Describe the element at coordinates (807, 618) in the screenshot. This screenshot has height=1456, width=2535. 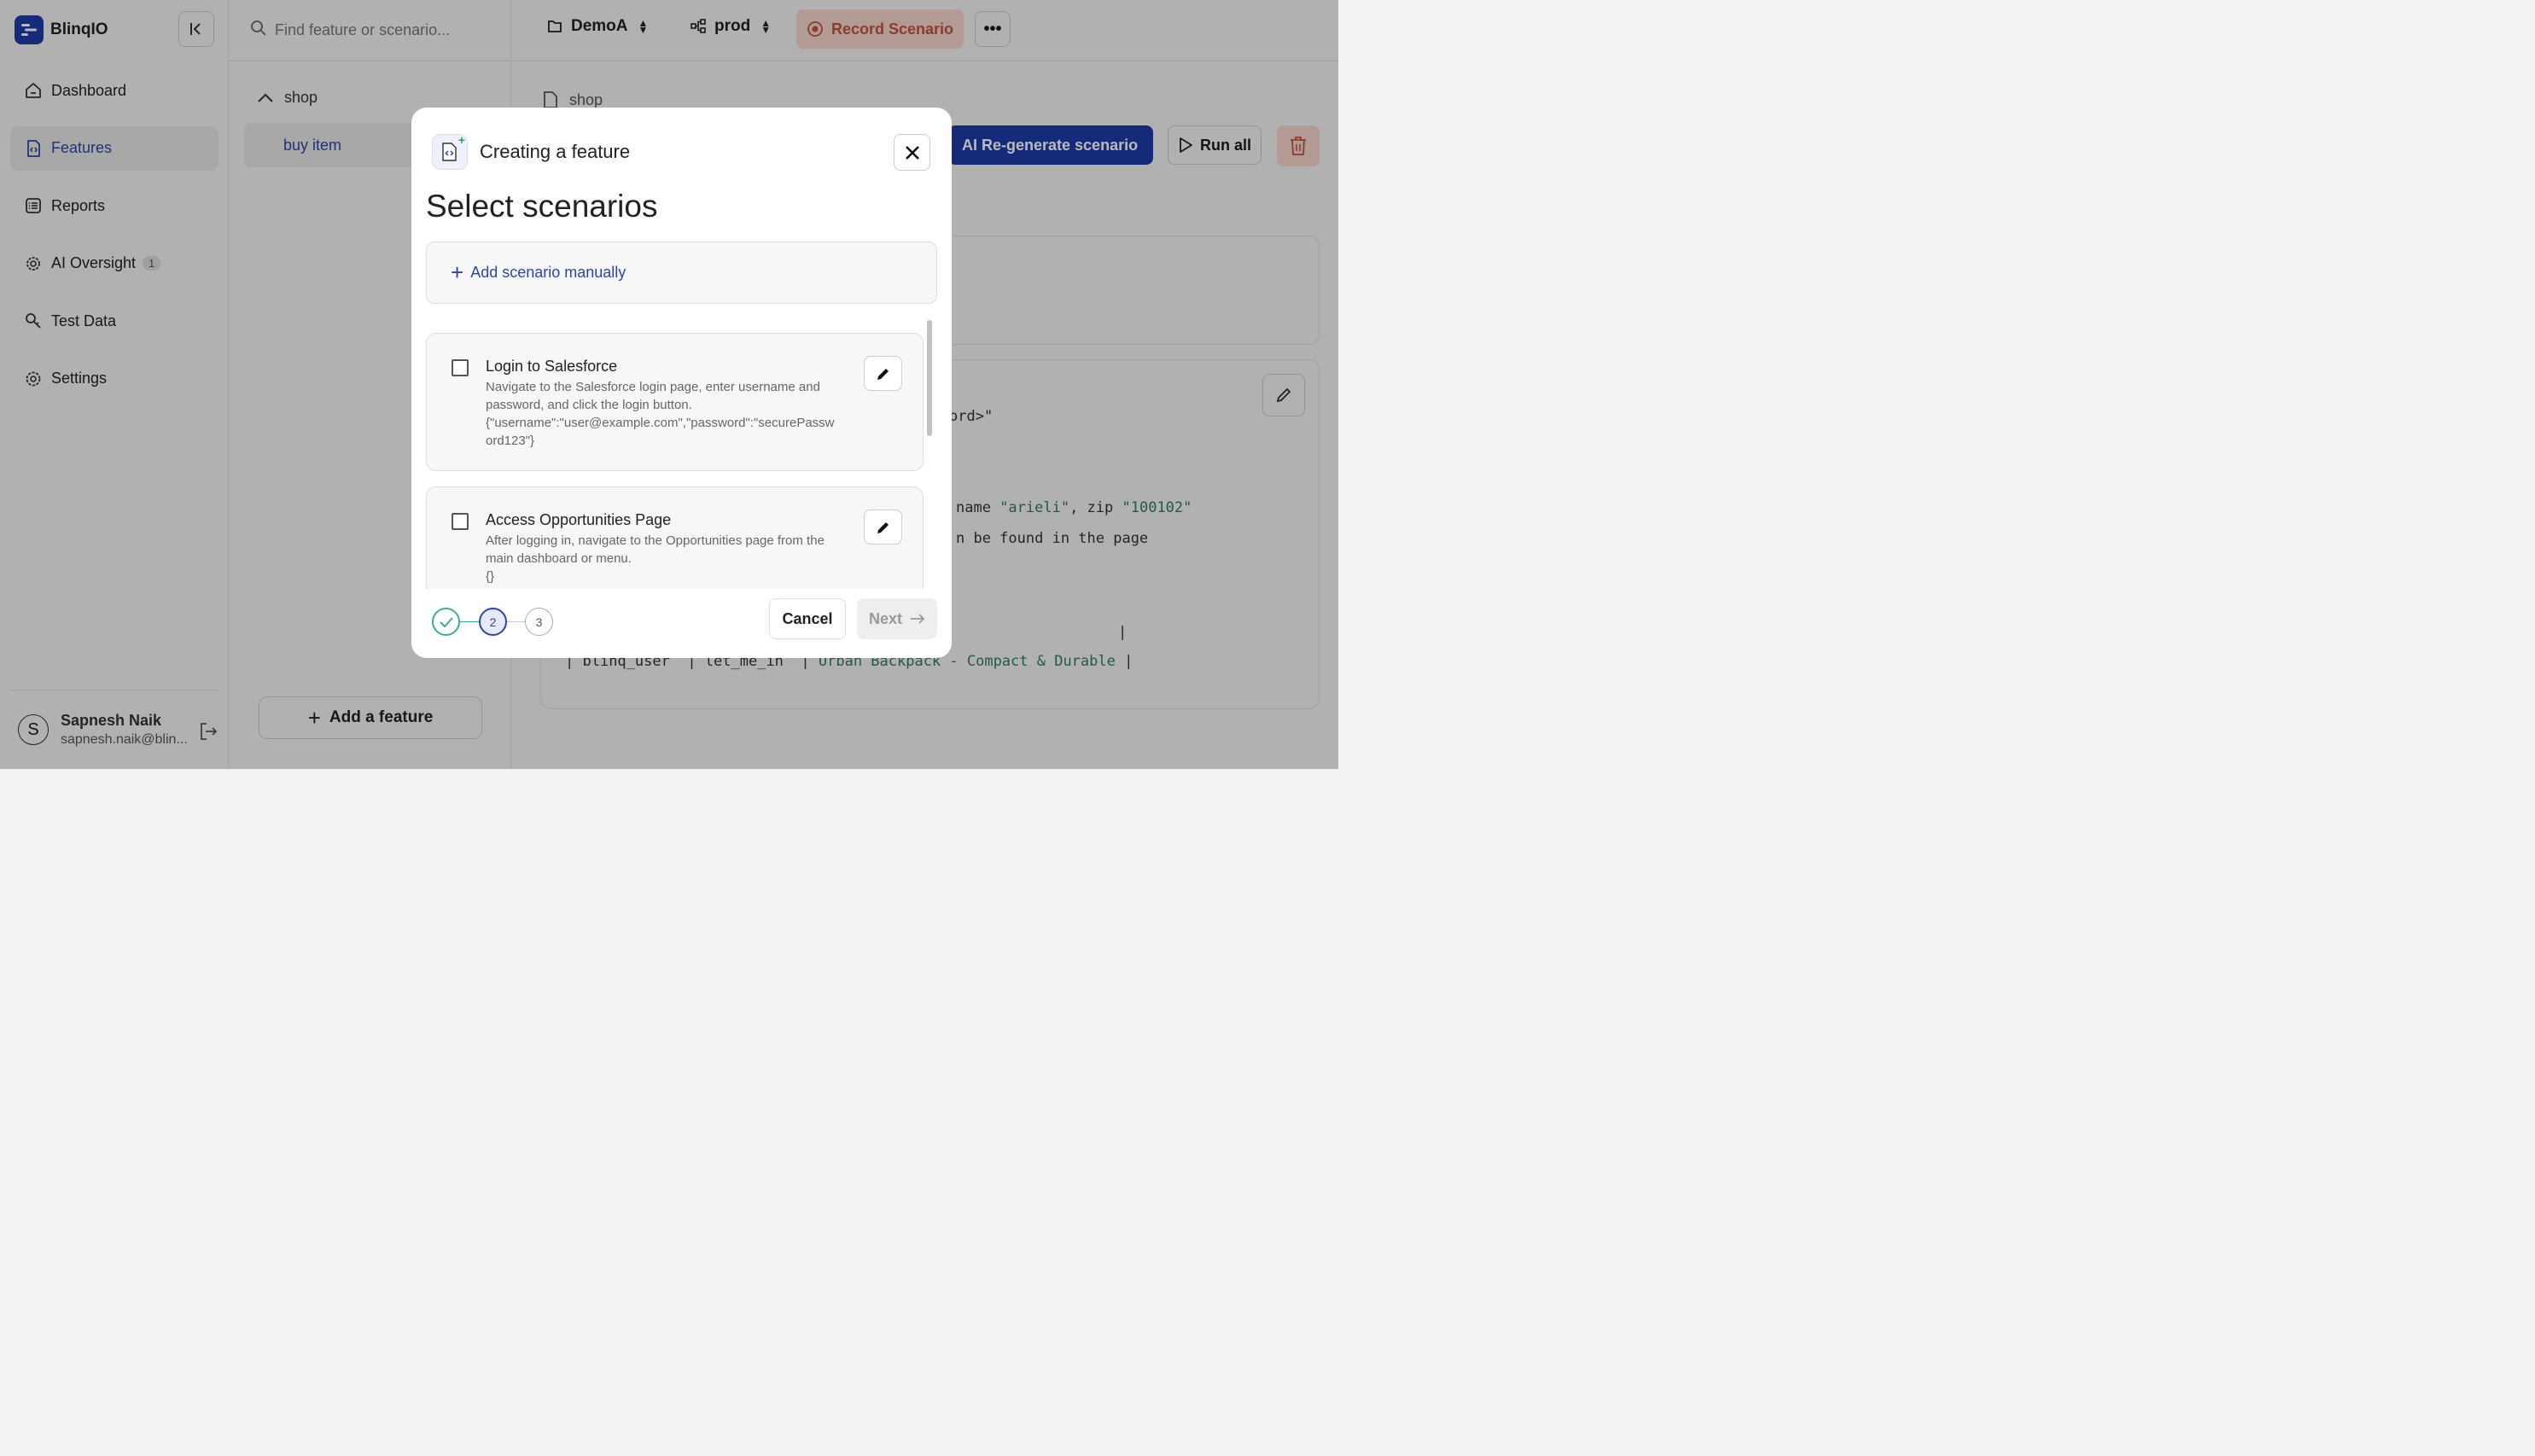
I see `cancel-button: Cancel` at that location.